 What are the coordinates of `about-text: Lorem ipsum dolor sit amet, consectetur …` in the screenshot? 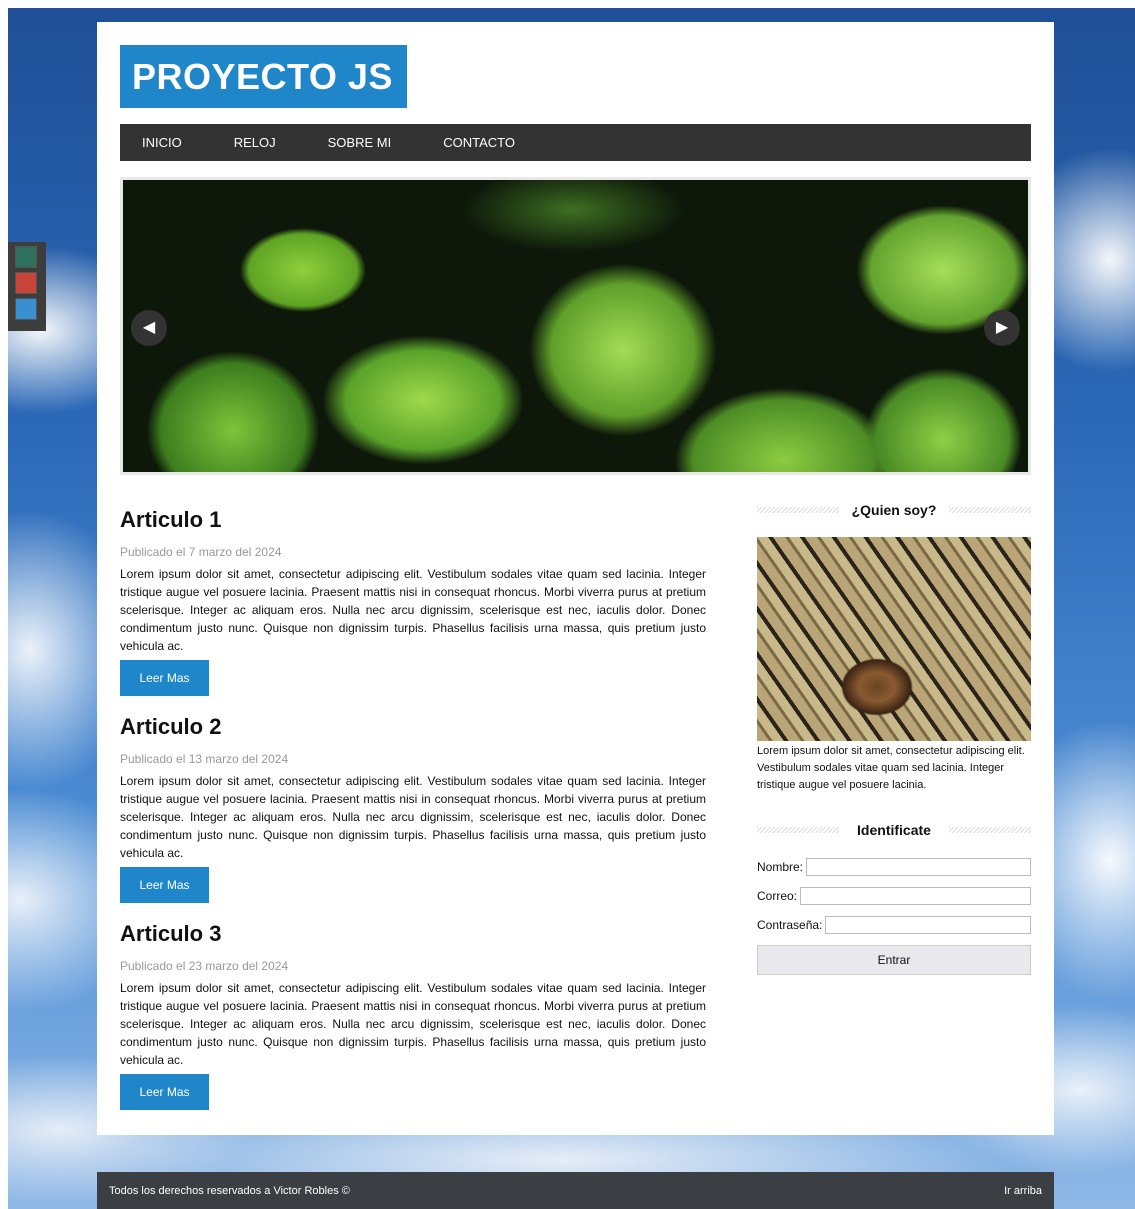 It's located at (891, 768).